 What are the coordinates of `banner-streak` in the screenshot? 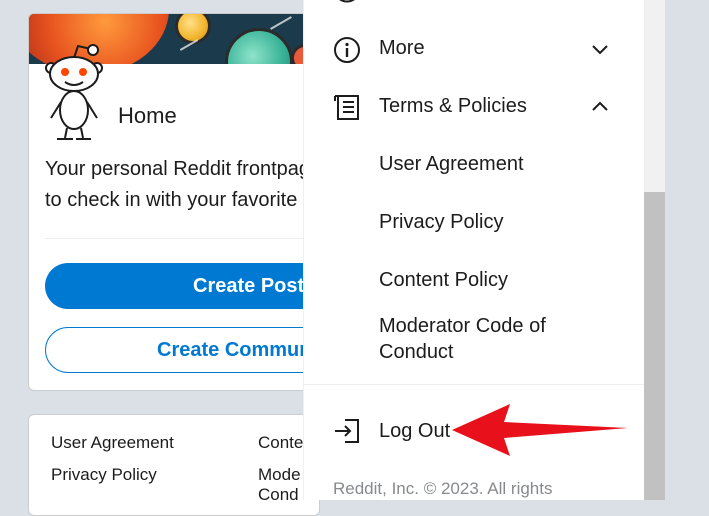 It's located at (281, 23).